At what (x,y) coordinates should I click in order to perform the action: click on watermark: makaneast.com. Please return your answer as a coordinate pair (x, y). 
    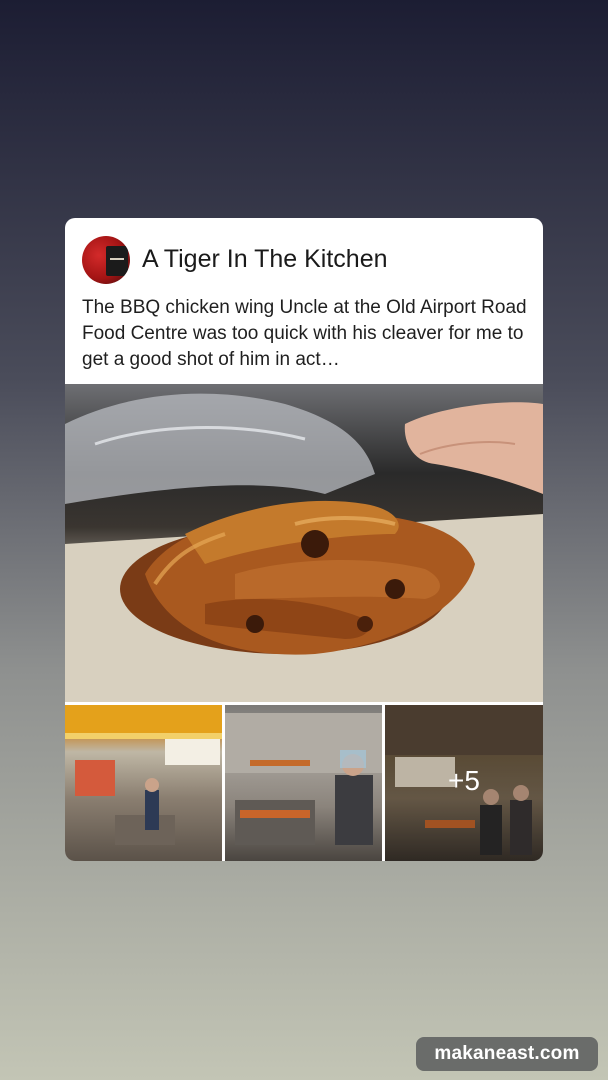
    Looking at the image, I should click on (507, 1054).